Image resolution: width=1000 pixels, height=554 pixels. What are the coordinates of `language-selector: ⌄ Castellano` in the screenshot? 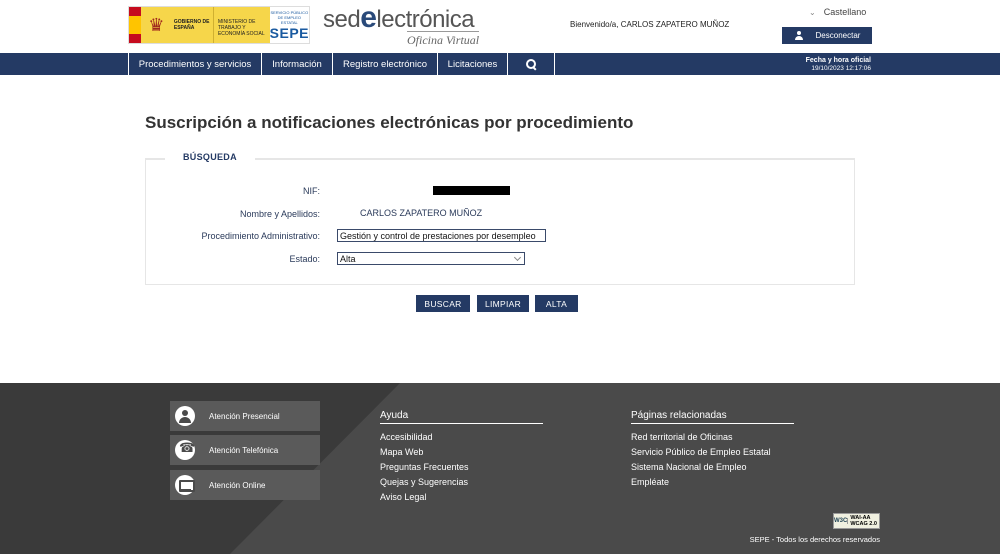 It's located at (837, 12).